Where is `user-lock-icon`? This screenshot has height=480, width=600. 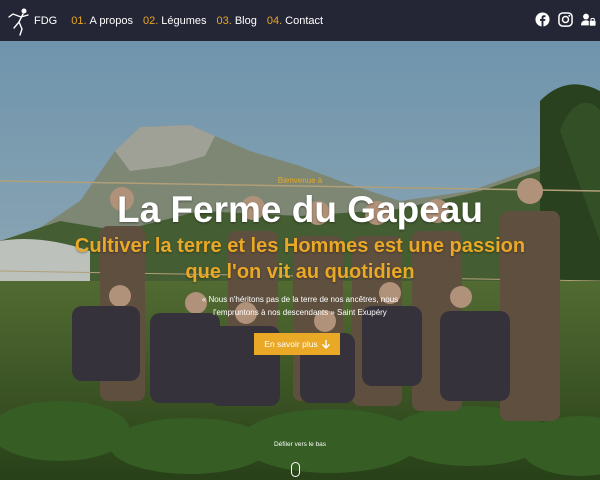
user-lock-icon is located at coordinates (588, 19).